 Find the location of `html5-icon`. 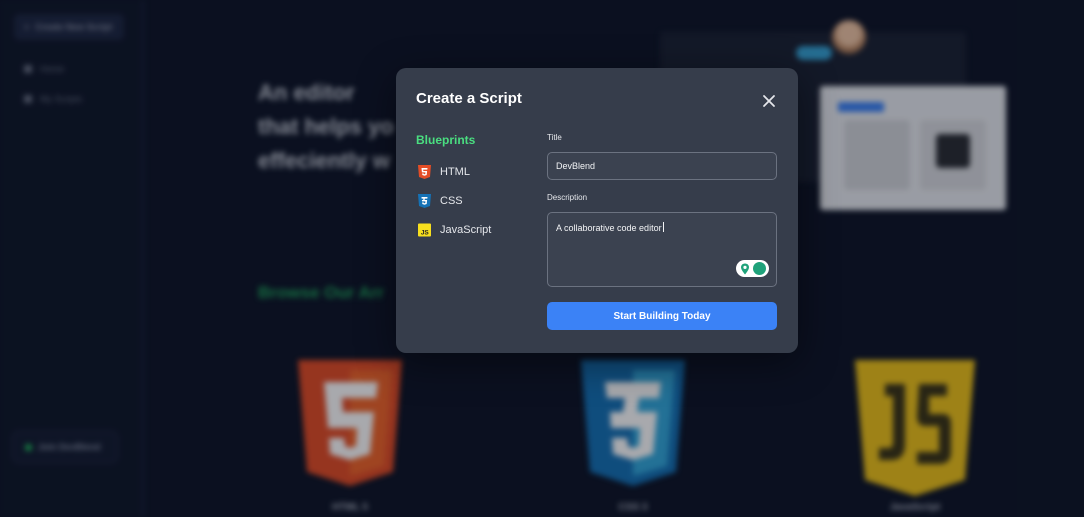

html5-icon is located at coordinates (424, 172).